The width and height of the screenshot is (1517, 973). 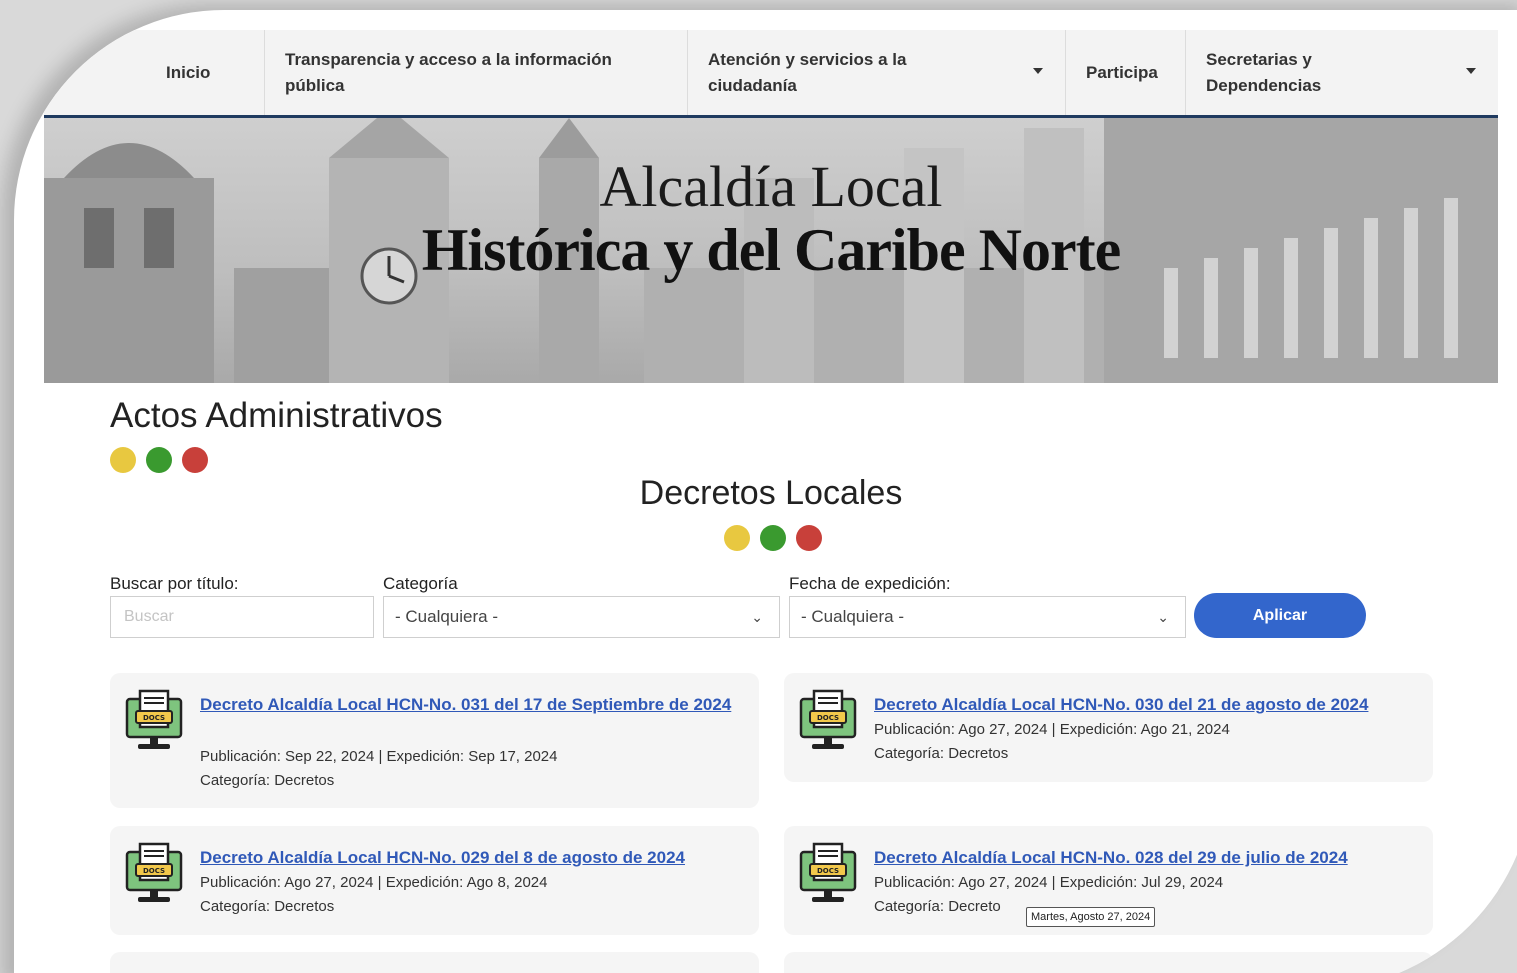 What do you see at coordinates (1091, 917) in the screenshot?
I see `date-tooltip: Martes, Agosto 27, 2024` at bounding box center [1091, 917].